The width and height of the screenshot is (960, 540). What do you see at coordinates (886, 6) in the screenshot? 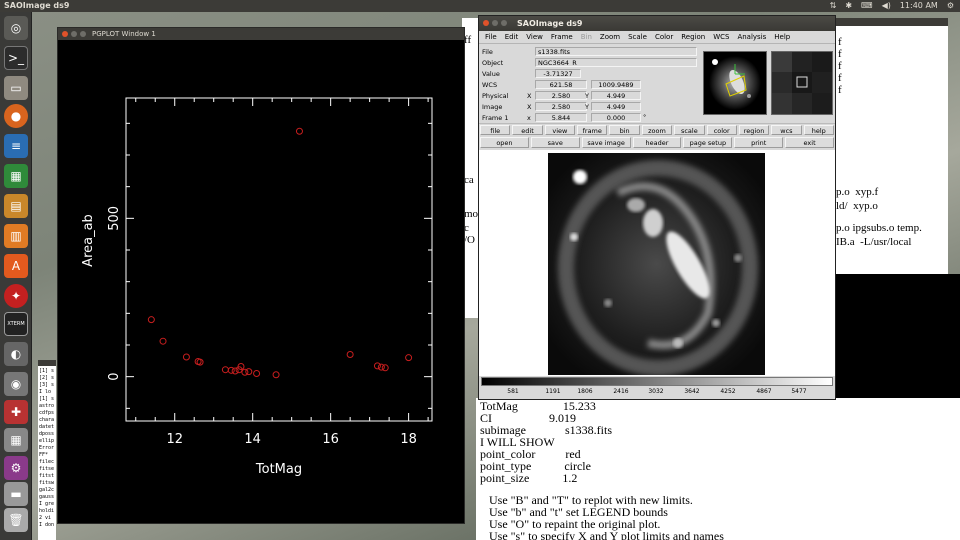
I see `volume-icon: ◀)` at bounding box center [886, 6].